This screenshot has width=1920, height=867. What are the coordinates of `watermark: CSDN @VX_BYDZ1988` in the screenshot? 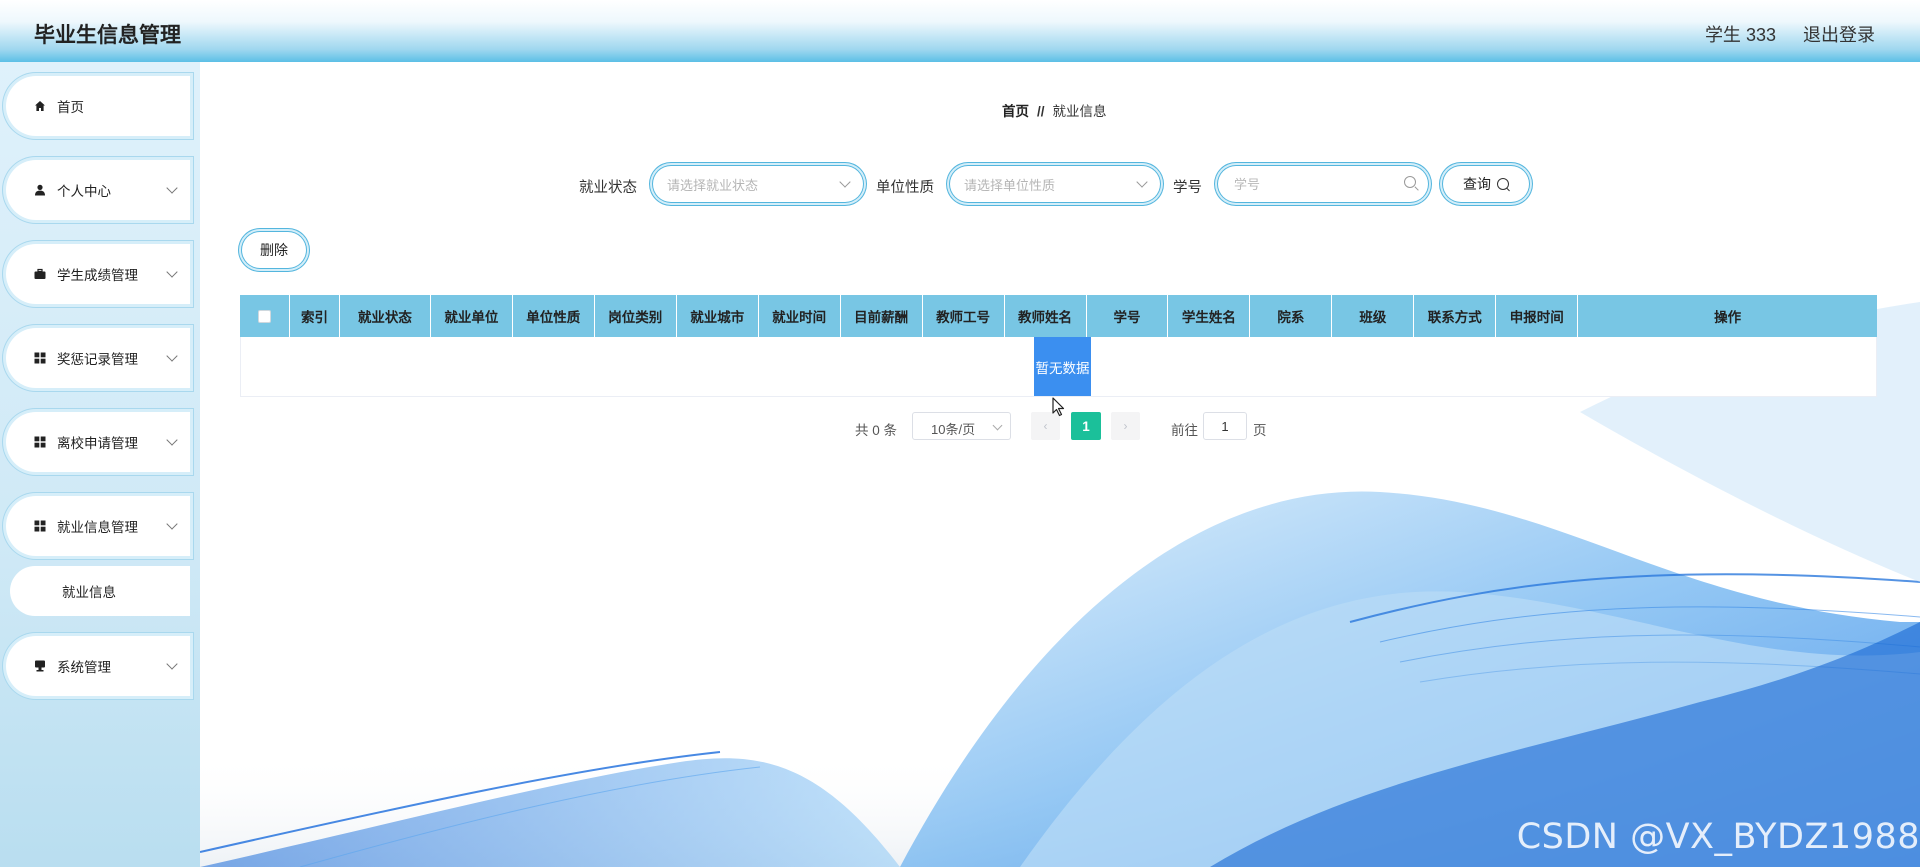 It's located at (1718, 837).